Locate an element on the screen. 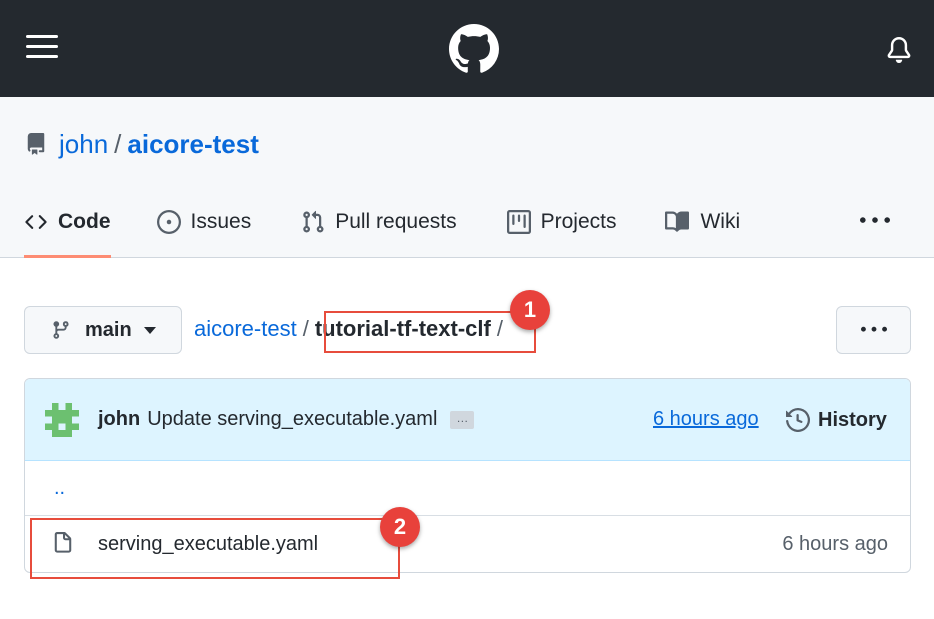 This screenshot has width=934, height=619. tab-code-label: Code is located at coordinates (84, 221).